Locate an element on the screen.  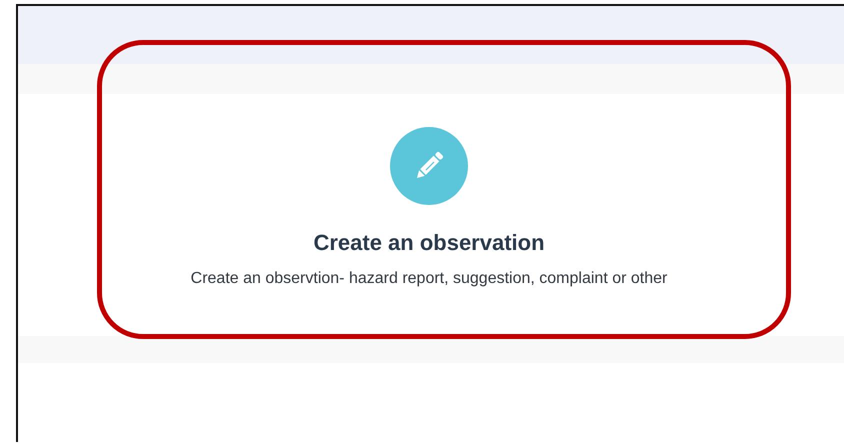
card-title: Create an observation is located at coordinates (429, 243).